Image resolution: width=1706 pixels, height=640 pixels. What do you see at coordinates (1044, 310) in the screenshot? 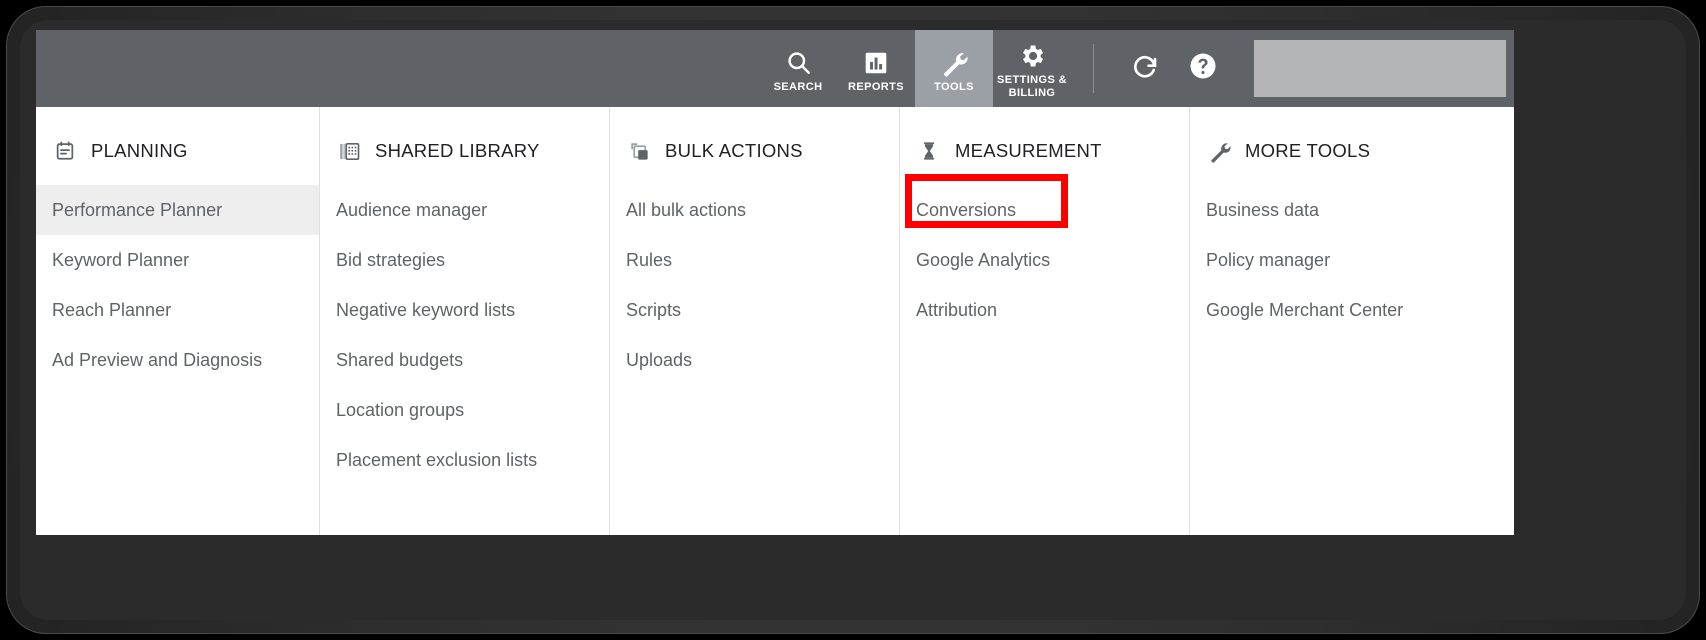
I see `menu-item-attribution: Attribution` at bounding box center [1044, 310].